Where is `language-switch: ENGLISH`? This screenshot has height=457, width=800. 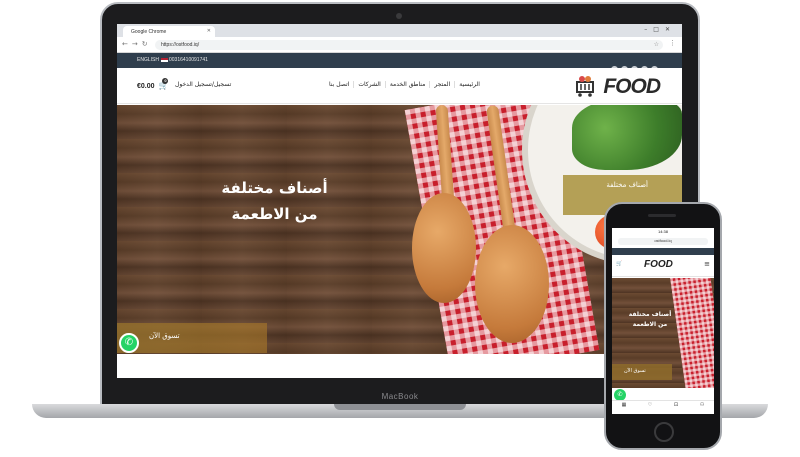
language-switch: ENGLISH is located at coordinates (152, 60).